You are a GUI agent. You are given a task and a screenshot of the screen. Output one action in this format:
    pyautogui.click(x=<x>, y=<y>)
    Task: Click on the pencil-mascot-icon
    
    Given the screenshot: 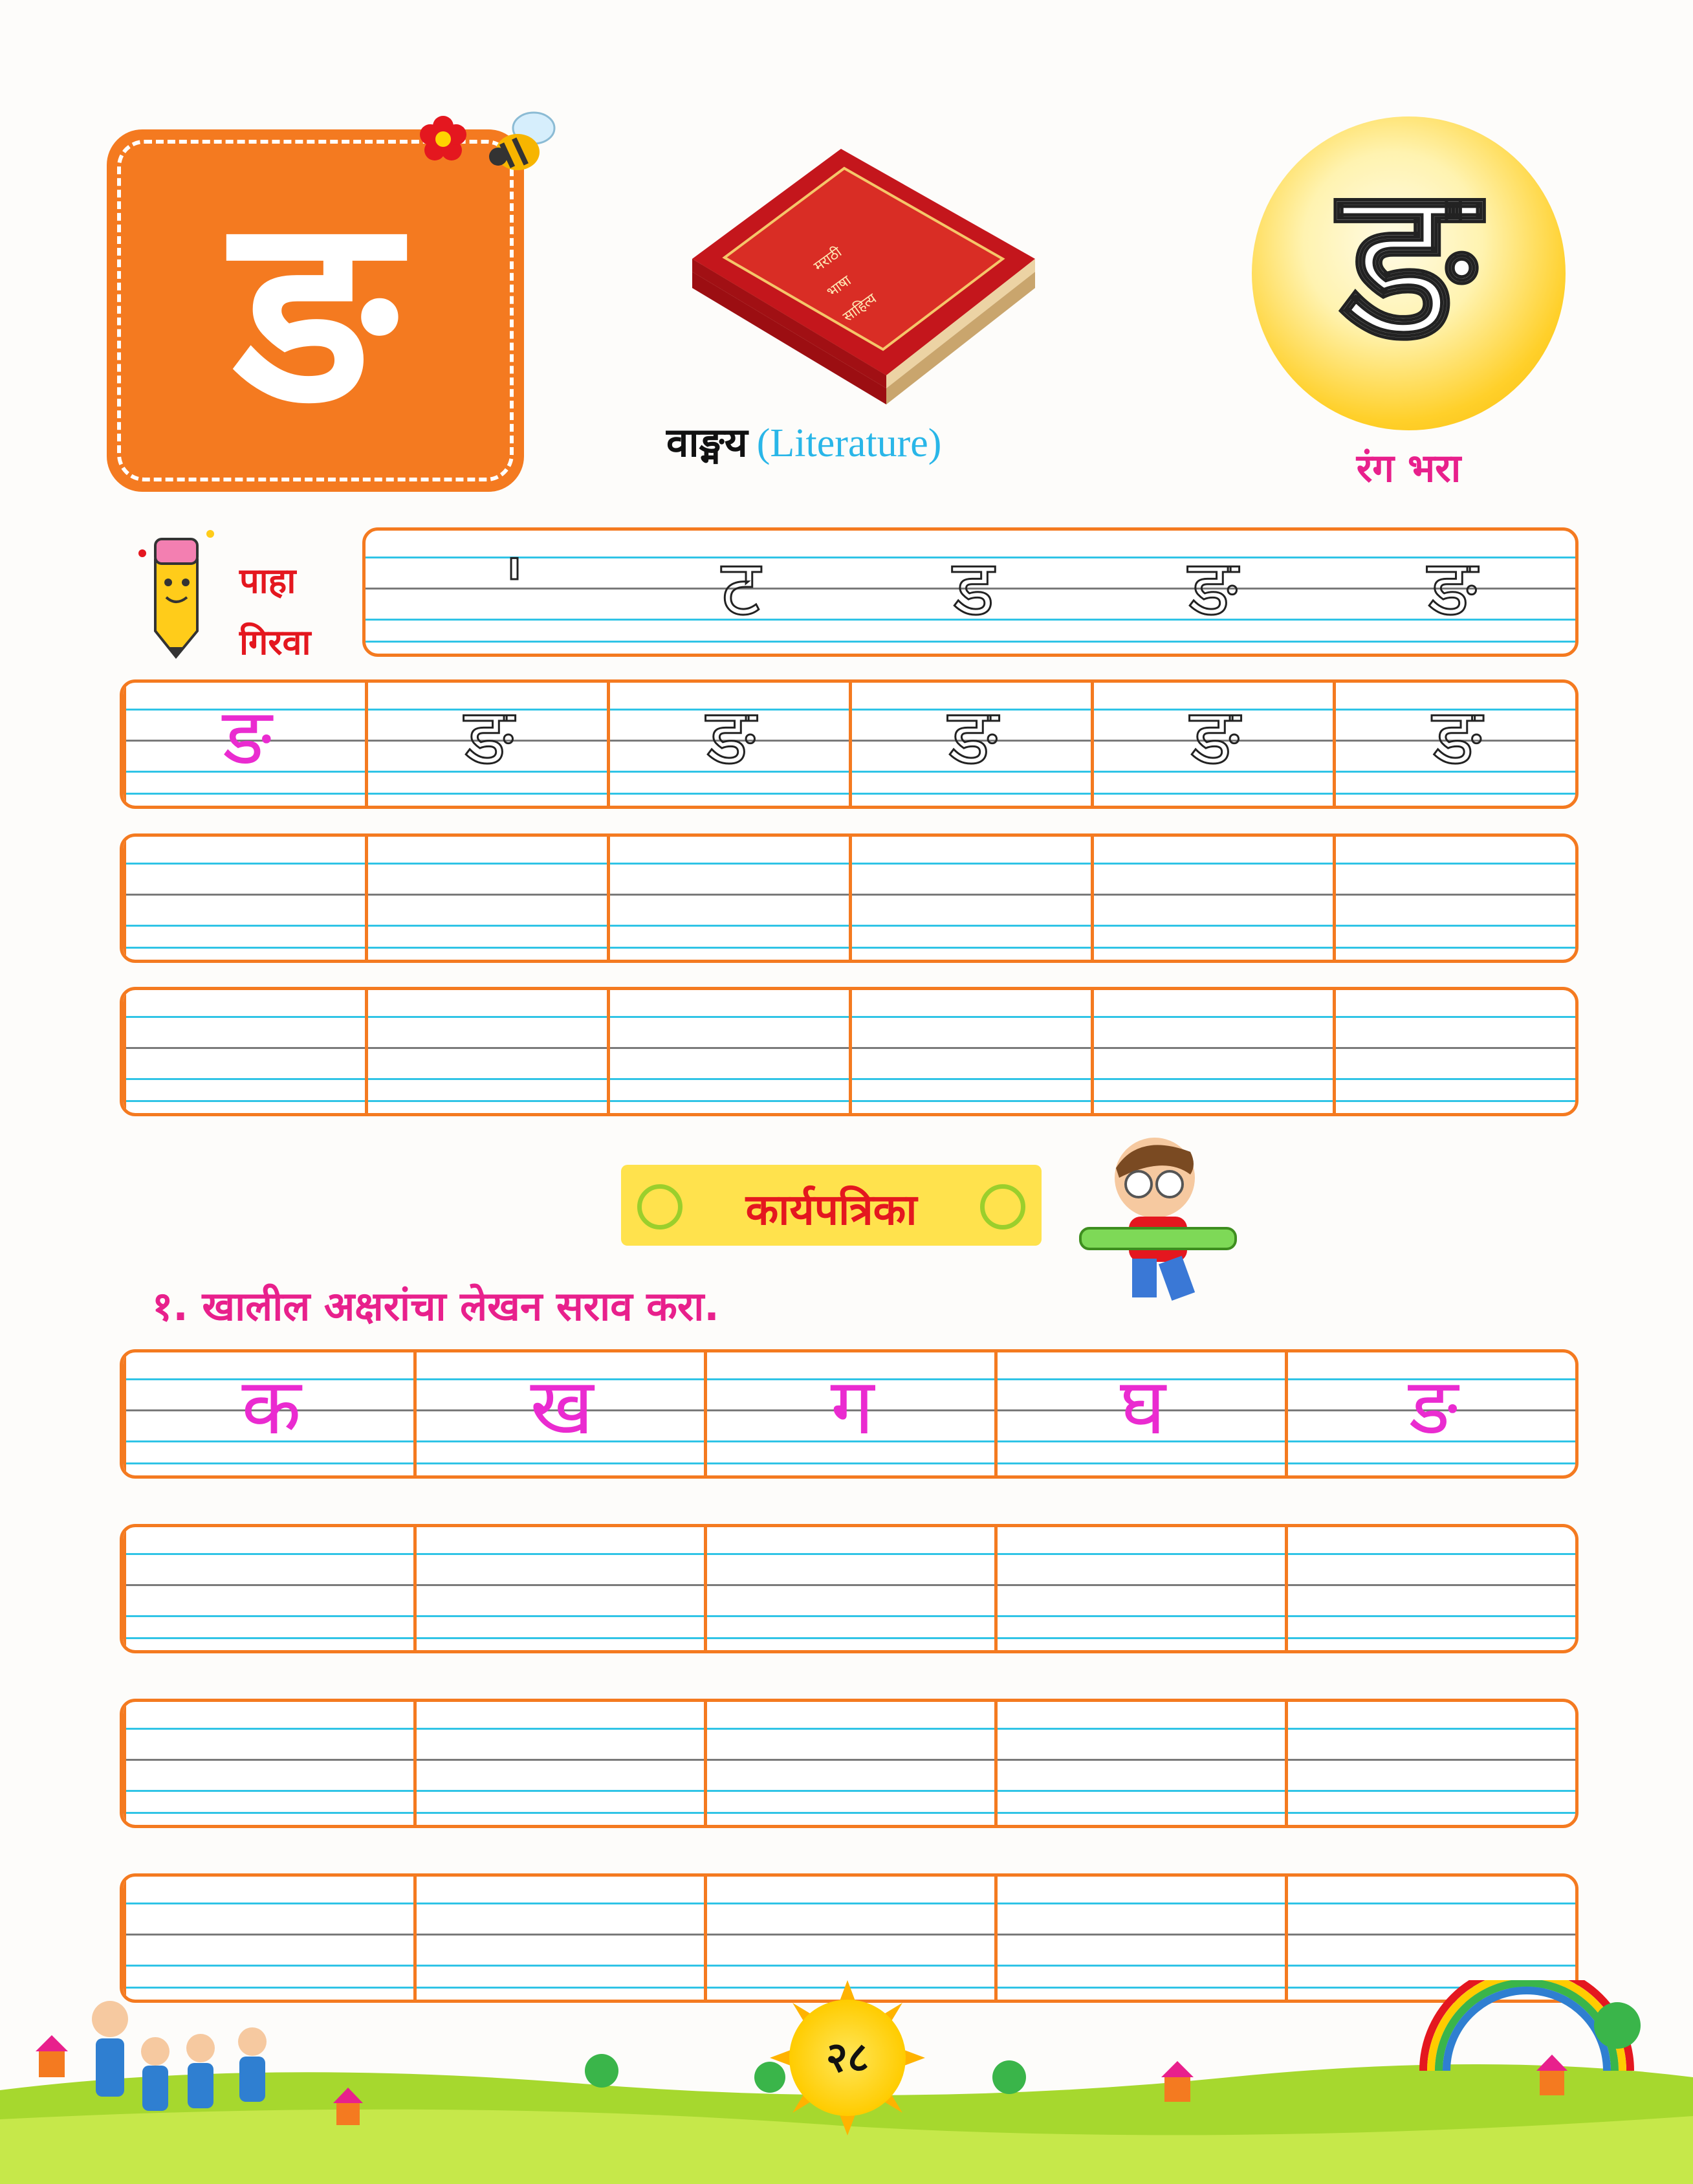 What is the action you would take?
    pyautogui.click(x=176, y=594)
    